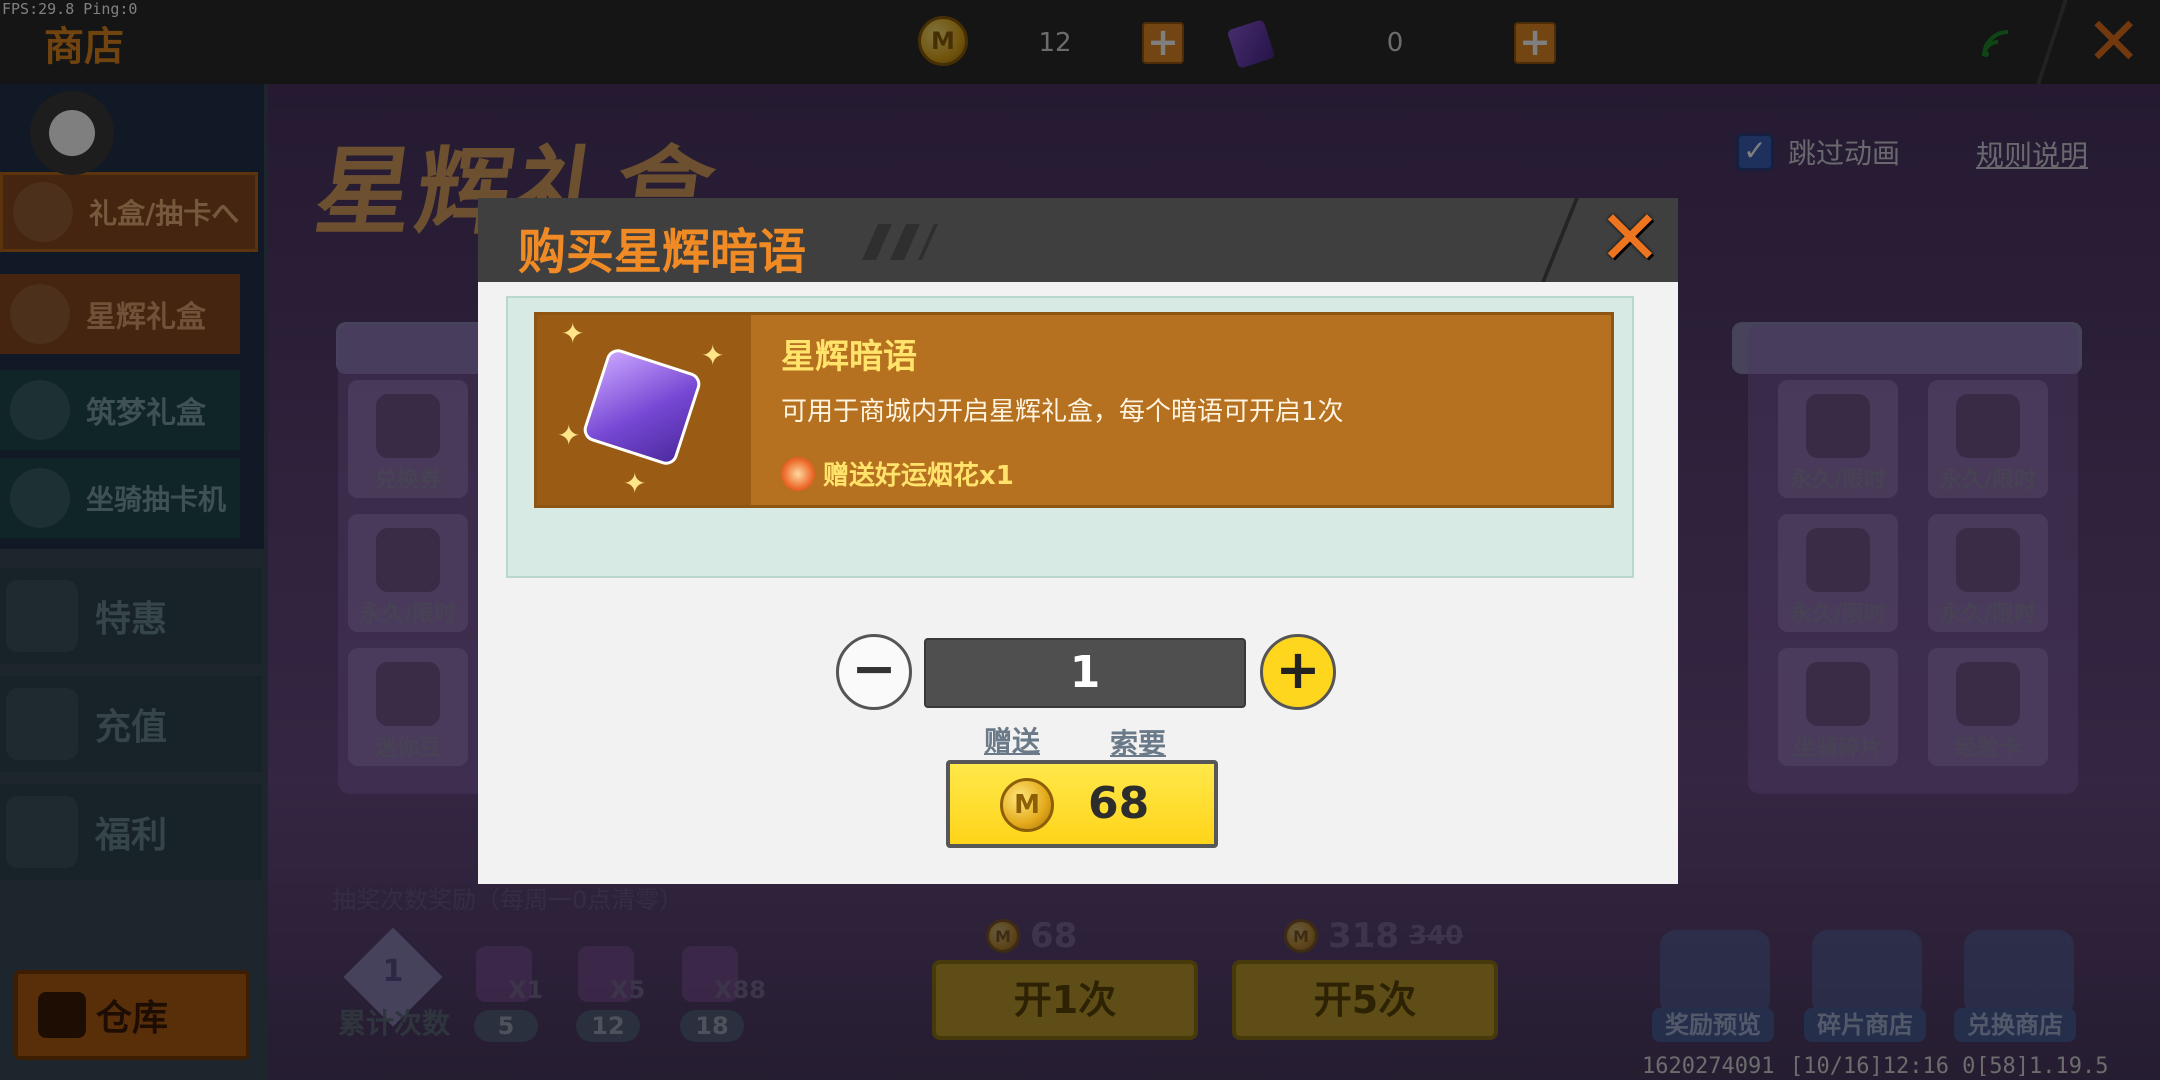 This screenshot has height=1080, width=2160. I want to click on item-image: ✦ ✦ ✦ ✦, so click(644, 410).